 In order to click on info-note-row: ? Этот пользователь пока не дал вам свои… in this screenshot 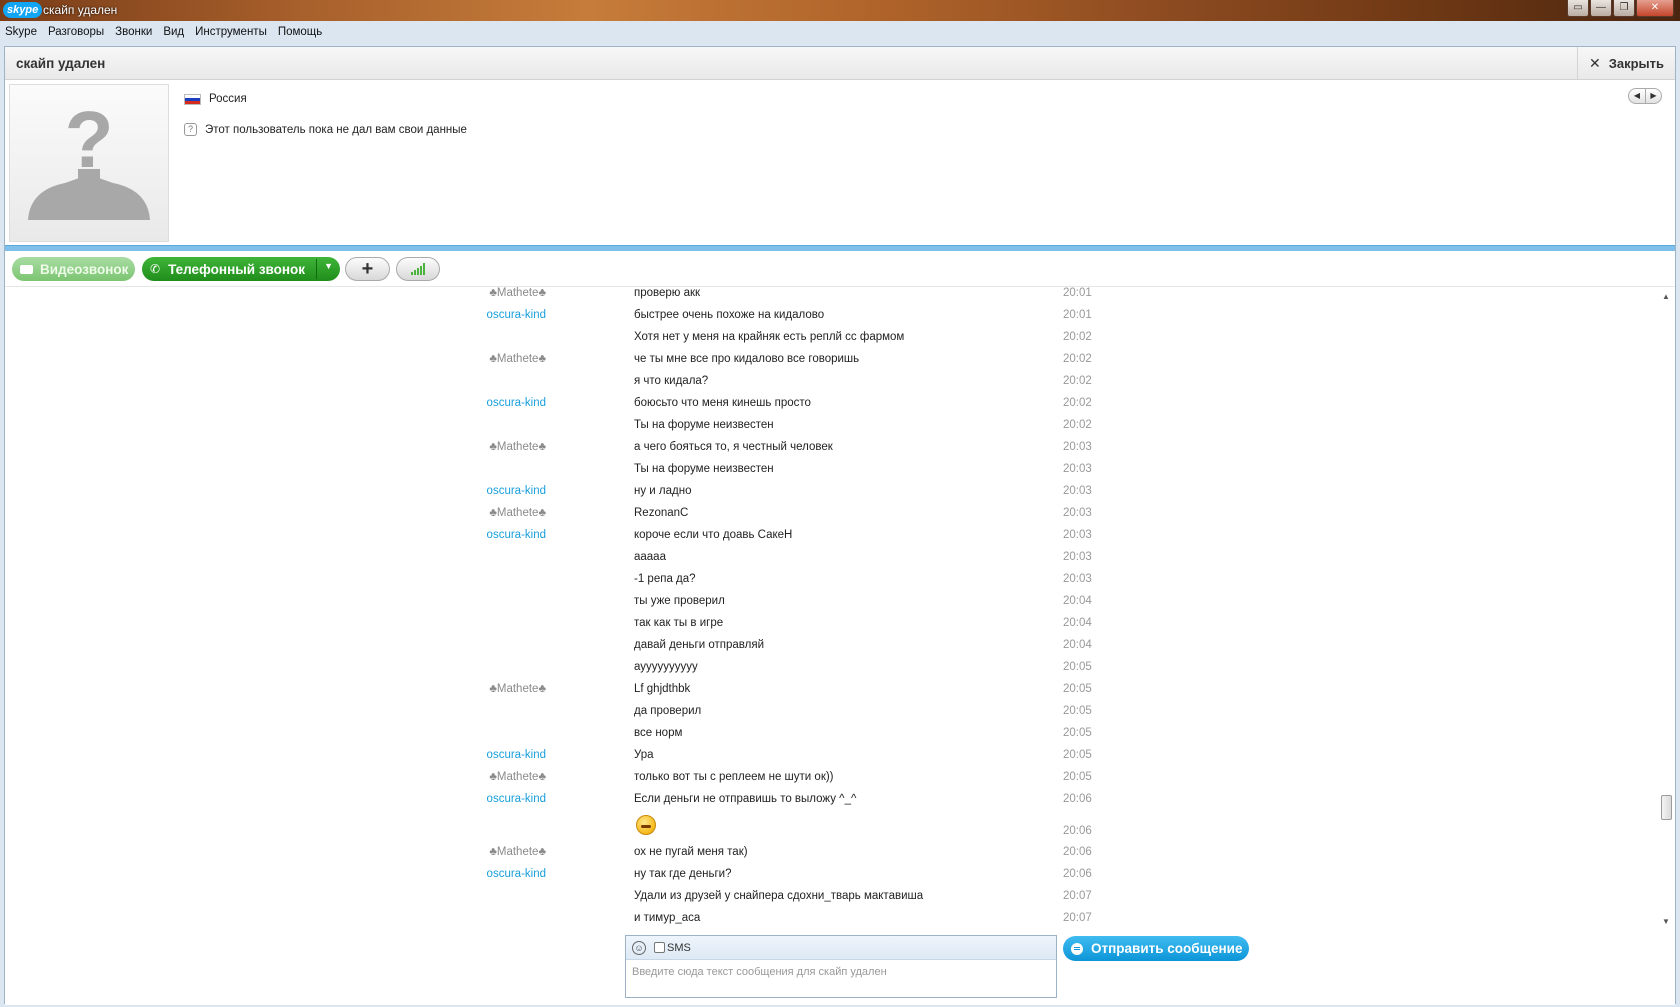, I will do `click(325, 129)`.